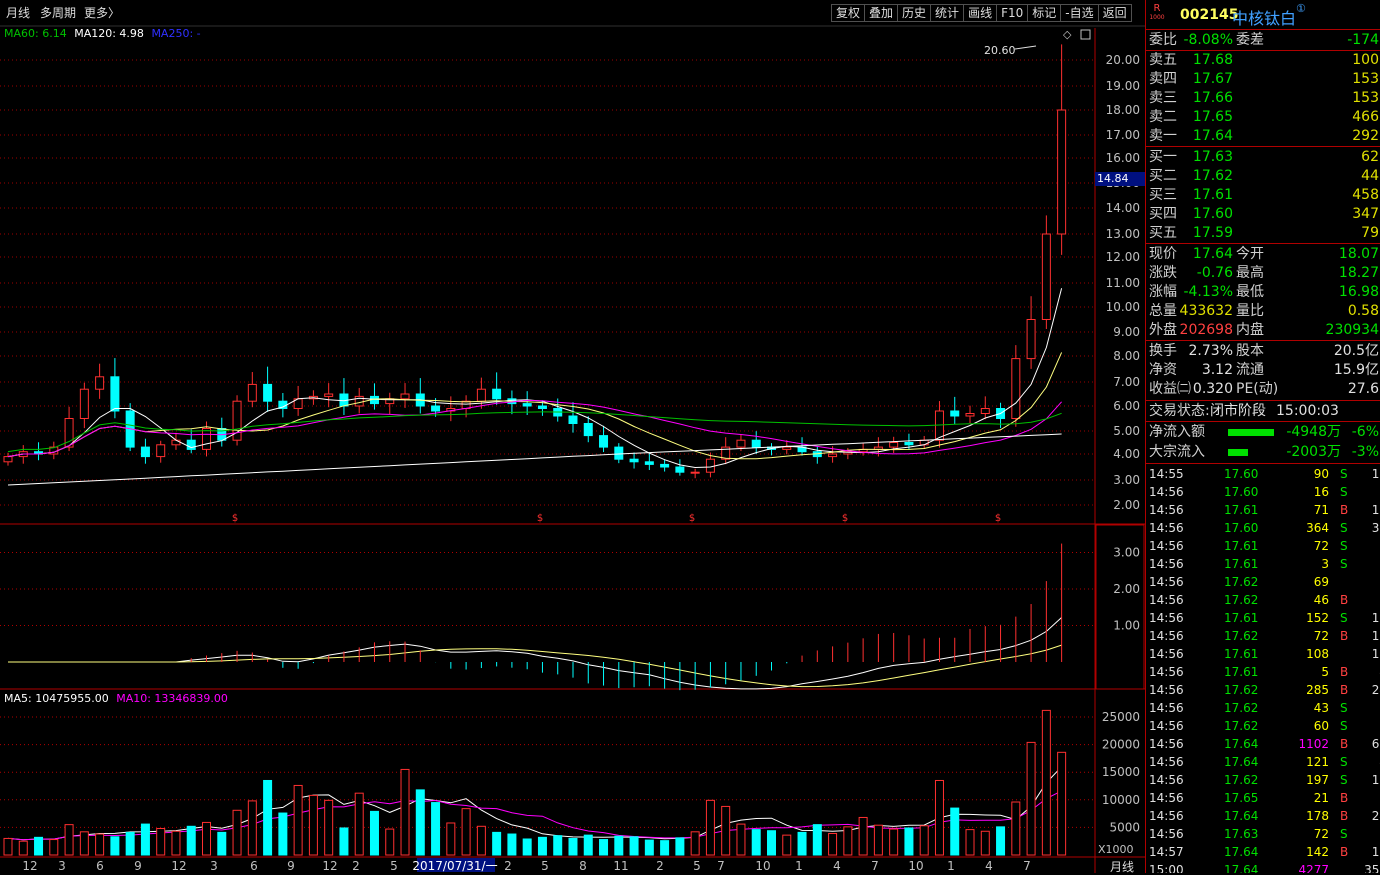 The width and height of the screenshot is (1380, 875). I want to click on x-axis-label: 5, so click(545, 866).